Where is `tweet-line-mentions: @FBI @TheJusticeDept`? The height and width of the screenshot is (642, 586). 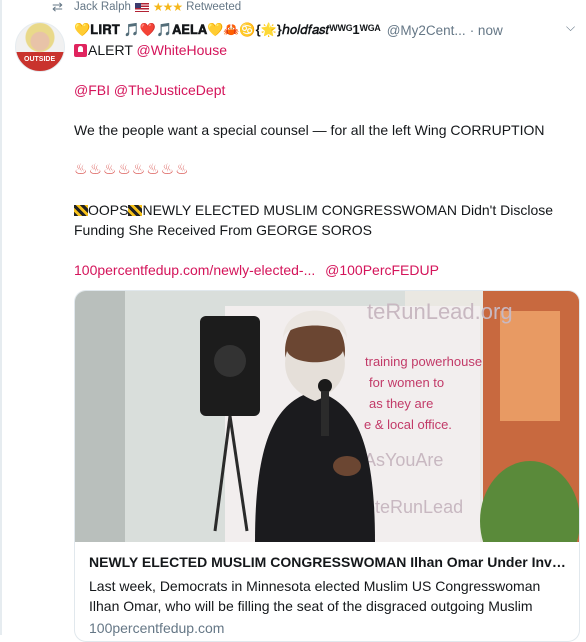
tweet-line-mentions: @FBI @TheJusticeDept is located at coordinates (149, 90).